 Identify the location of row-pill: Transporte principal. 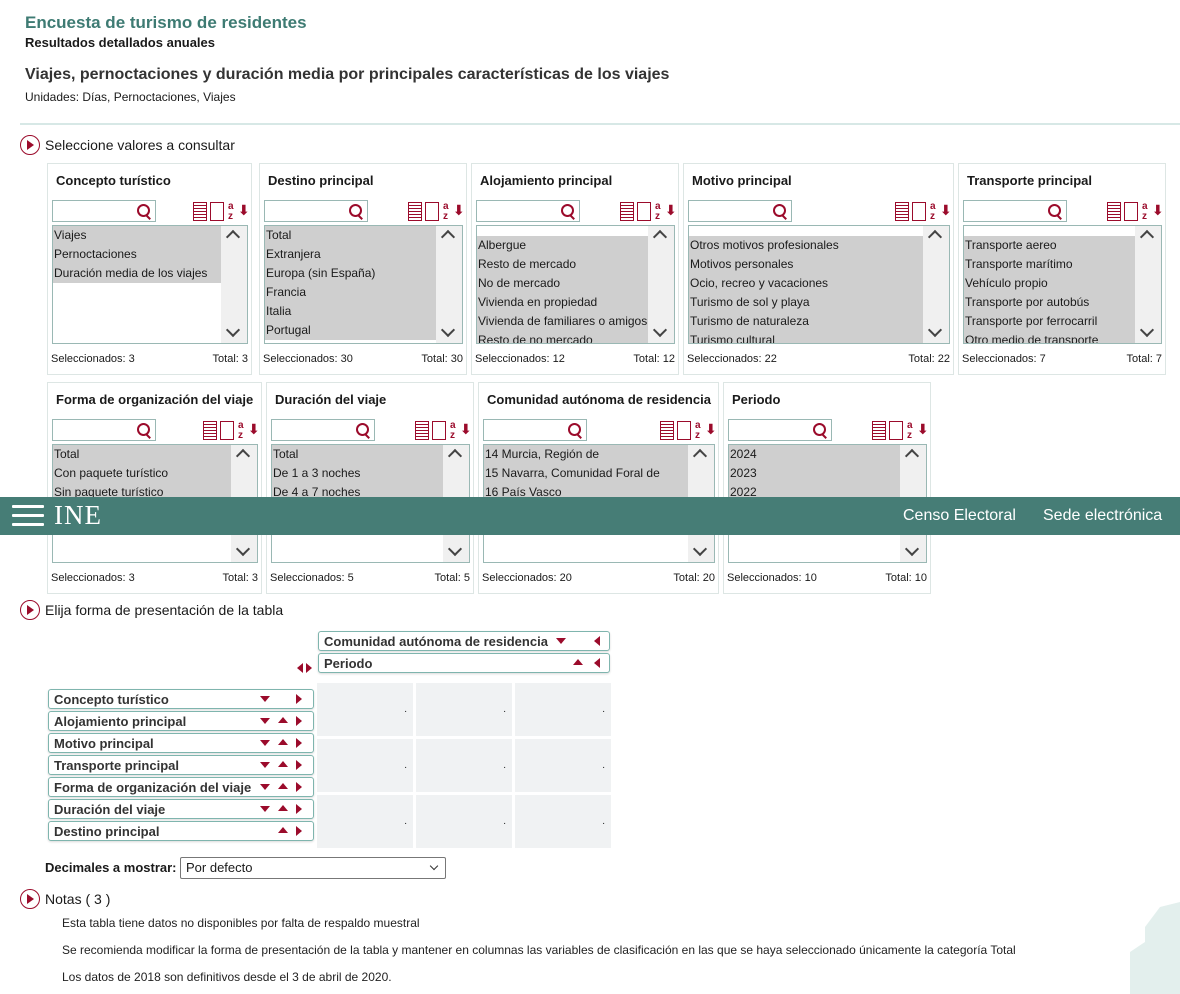
(181, 765).